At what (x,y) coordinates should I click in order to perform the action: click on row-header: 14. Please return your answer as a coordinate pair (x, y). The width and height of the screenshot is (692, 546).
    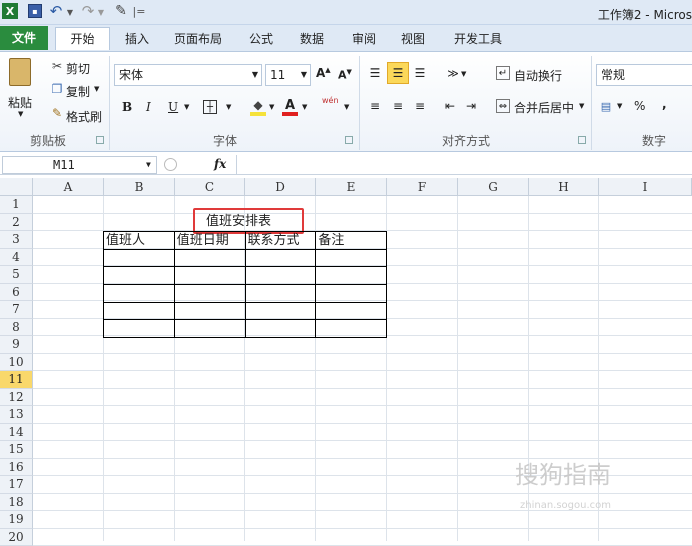
    Looking at the image, I should click on (16, 433).